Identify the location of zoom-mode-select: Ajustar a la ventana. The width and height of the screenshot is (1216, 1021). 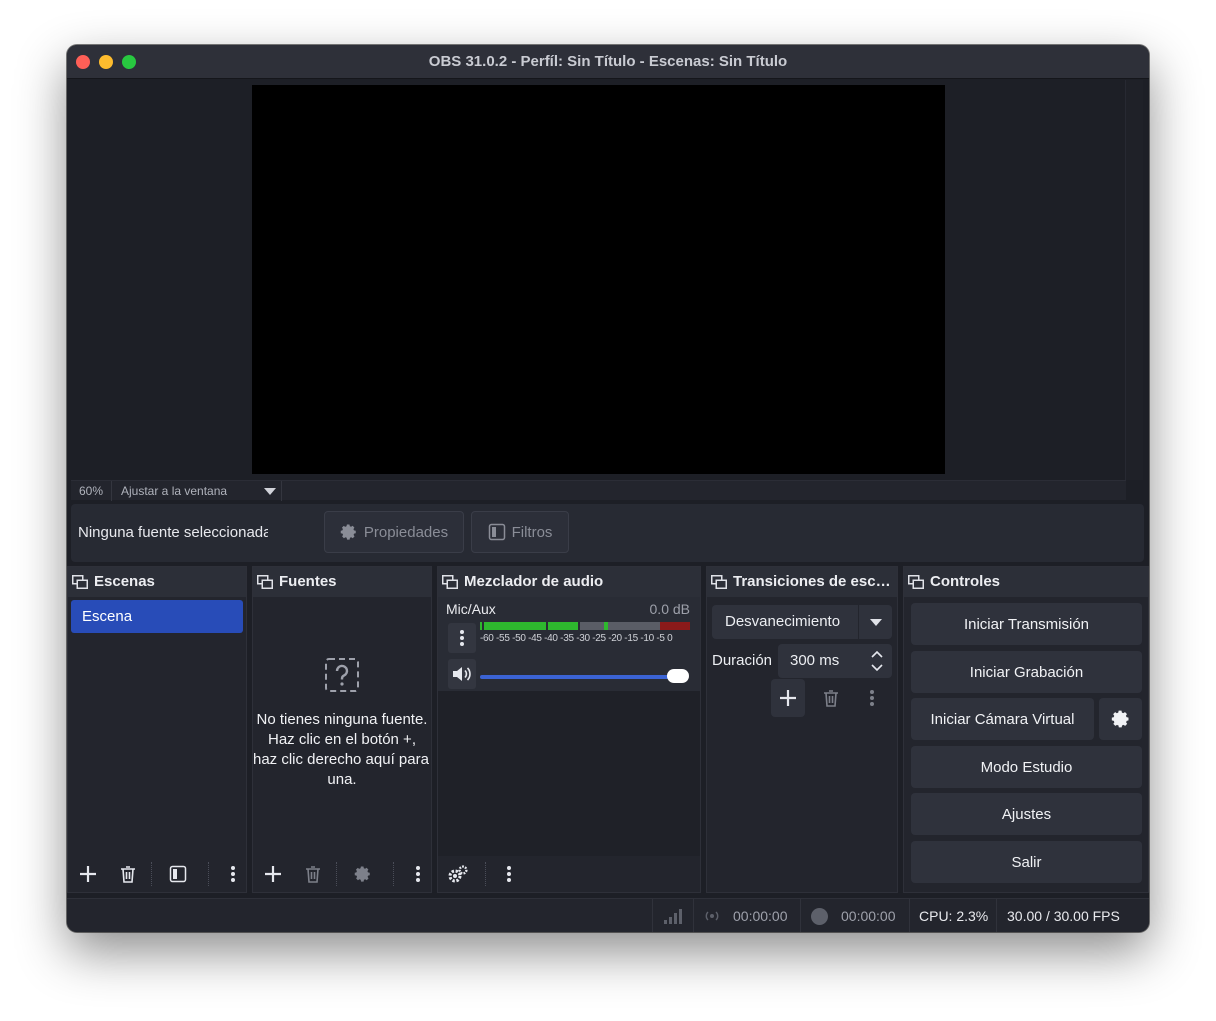
(174, 491).